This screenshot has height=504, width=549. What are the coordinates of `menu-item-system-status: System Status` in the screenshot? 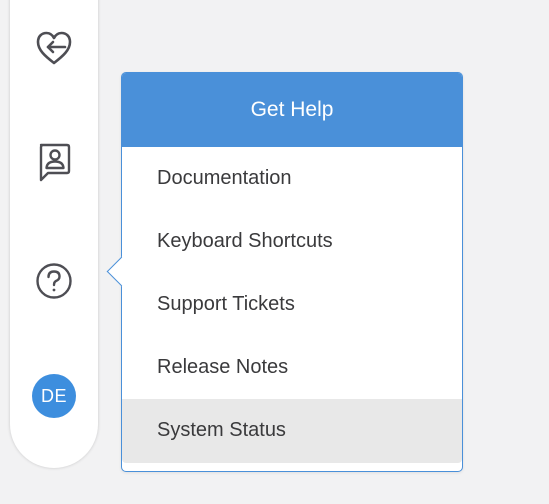 It's located at (292, 431).